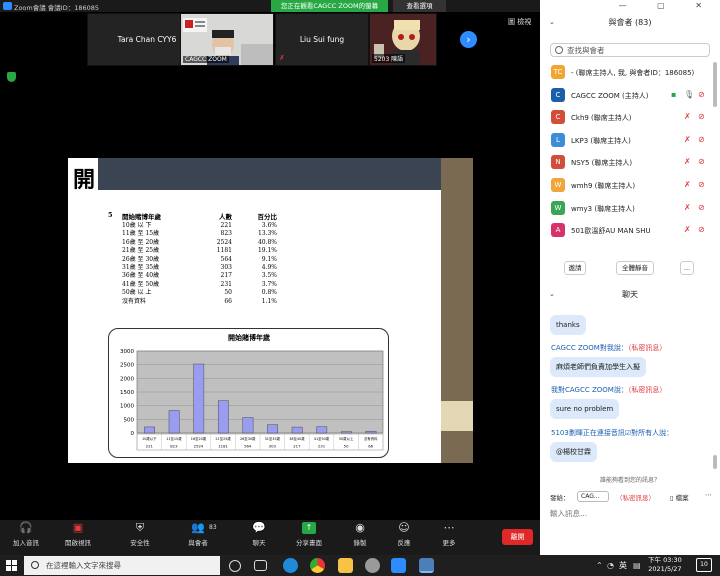  What do you see at coordinates (84, 180) in the screenshot?
I see `slide-header-text: 開` at bounding box center [84, 180].